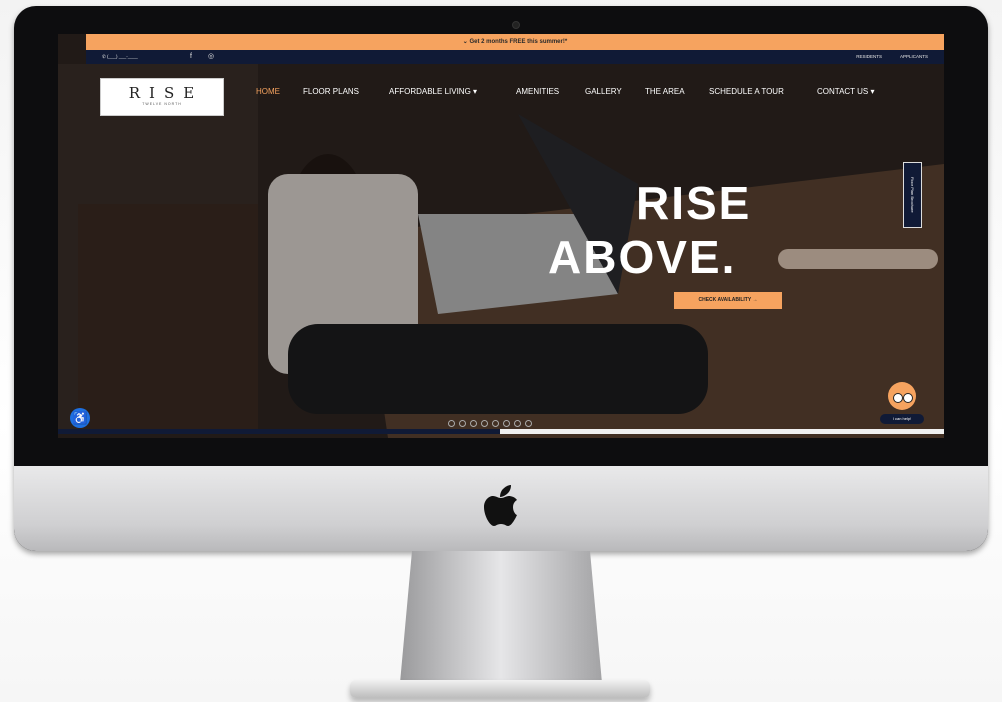 The image size is (1002, 702). Describe the element at coordinates (500, 505) in the screenshot. I see `apple-logo-icon` at that location.